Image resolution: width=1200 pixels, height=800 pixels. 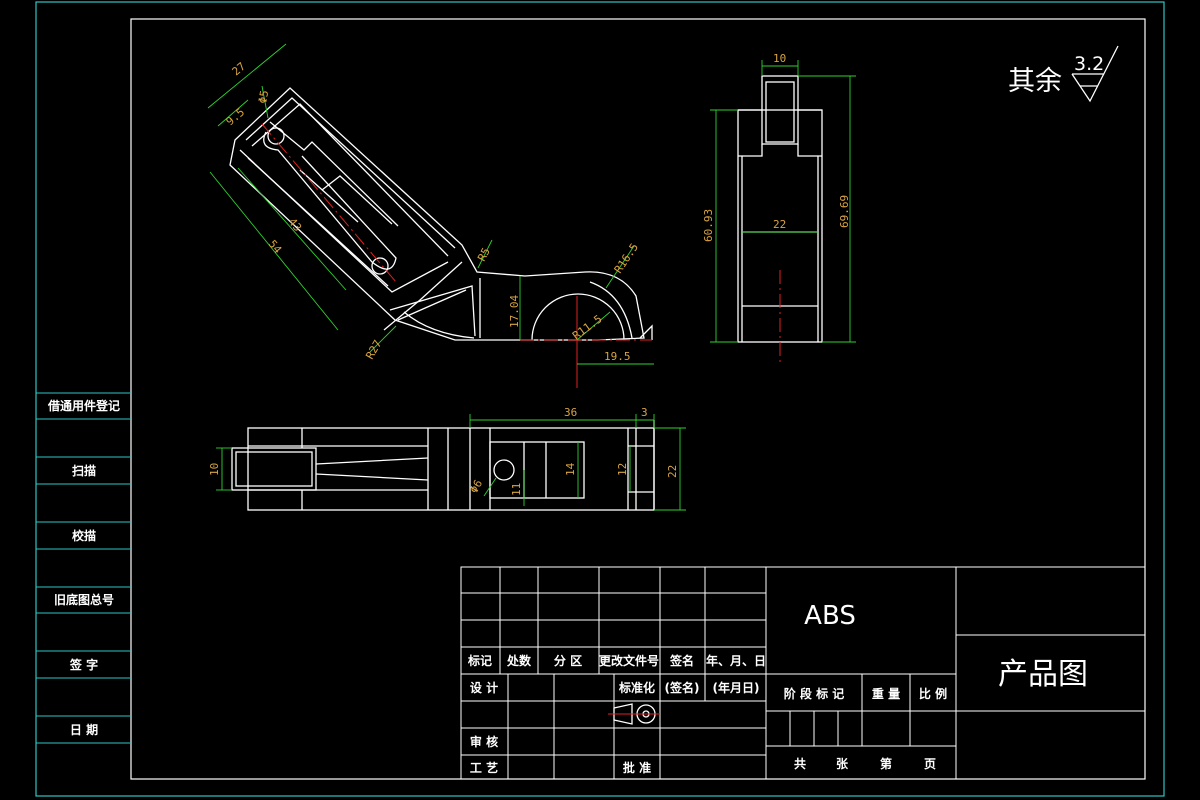 What do you see at coordinates (682, 687) in the screenshot?
I see `tb-sign-name: (签名)` at bounding box center [682, 687].